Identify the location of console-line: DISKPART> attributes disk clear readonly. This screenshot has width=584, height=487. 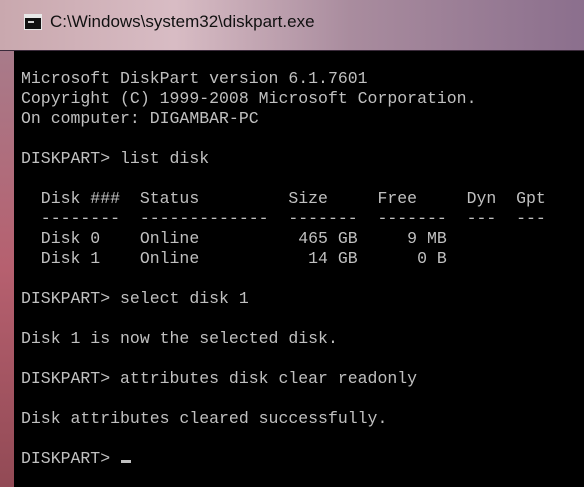
(219, 378).